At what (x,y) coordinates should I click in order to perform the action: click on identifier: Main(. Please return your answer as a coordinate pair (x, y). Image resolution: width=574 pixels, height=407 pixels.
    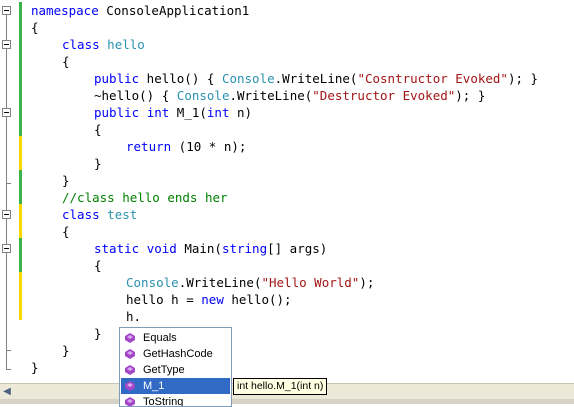
    Looking at the image, I should click on (199, 248).